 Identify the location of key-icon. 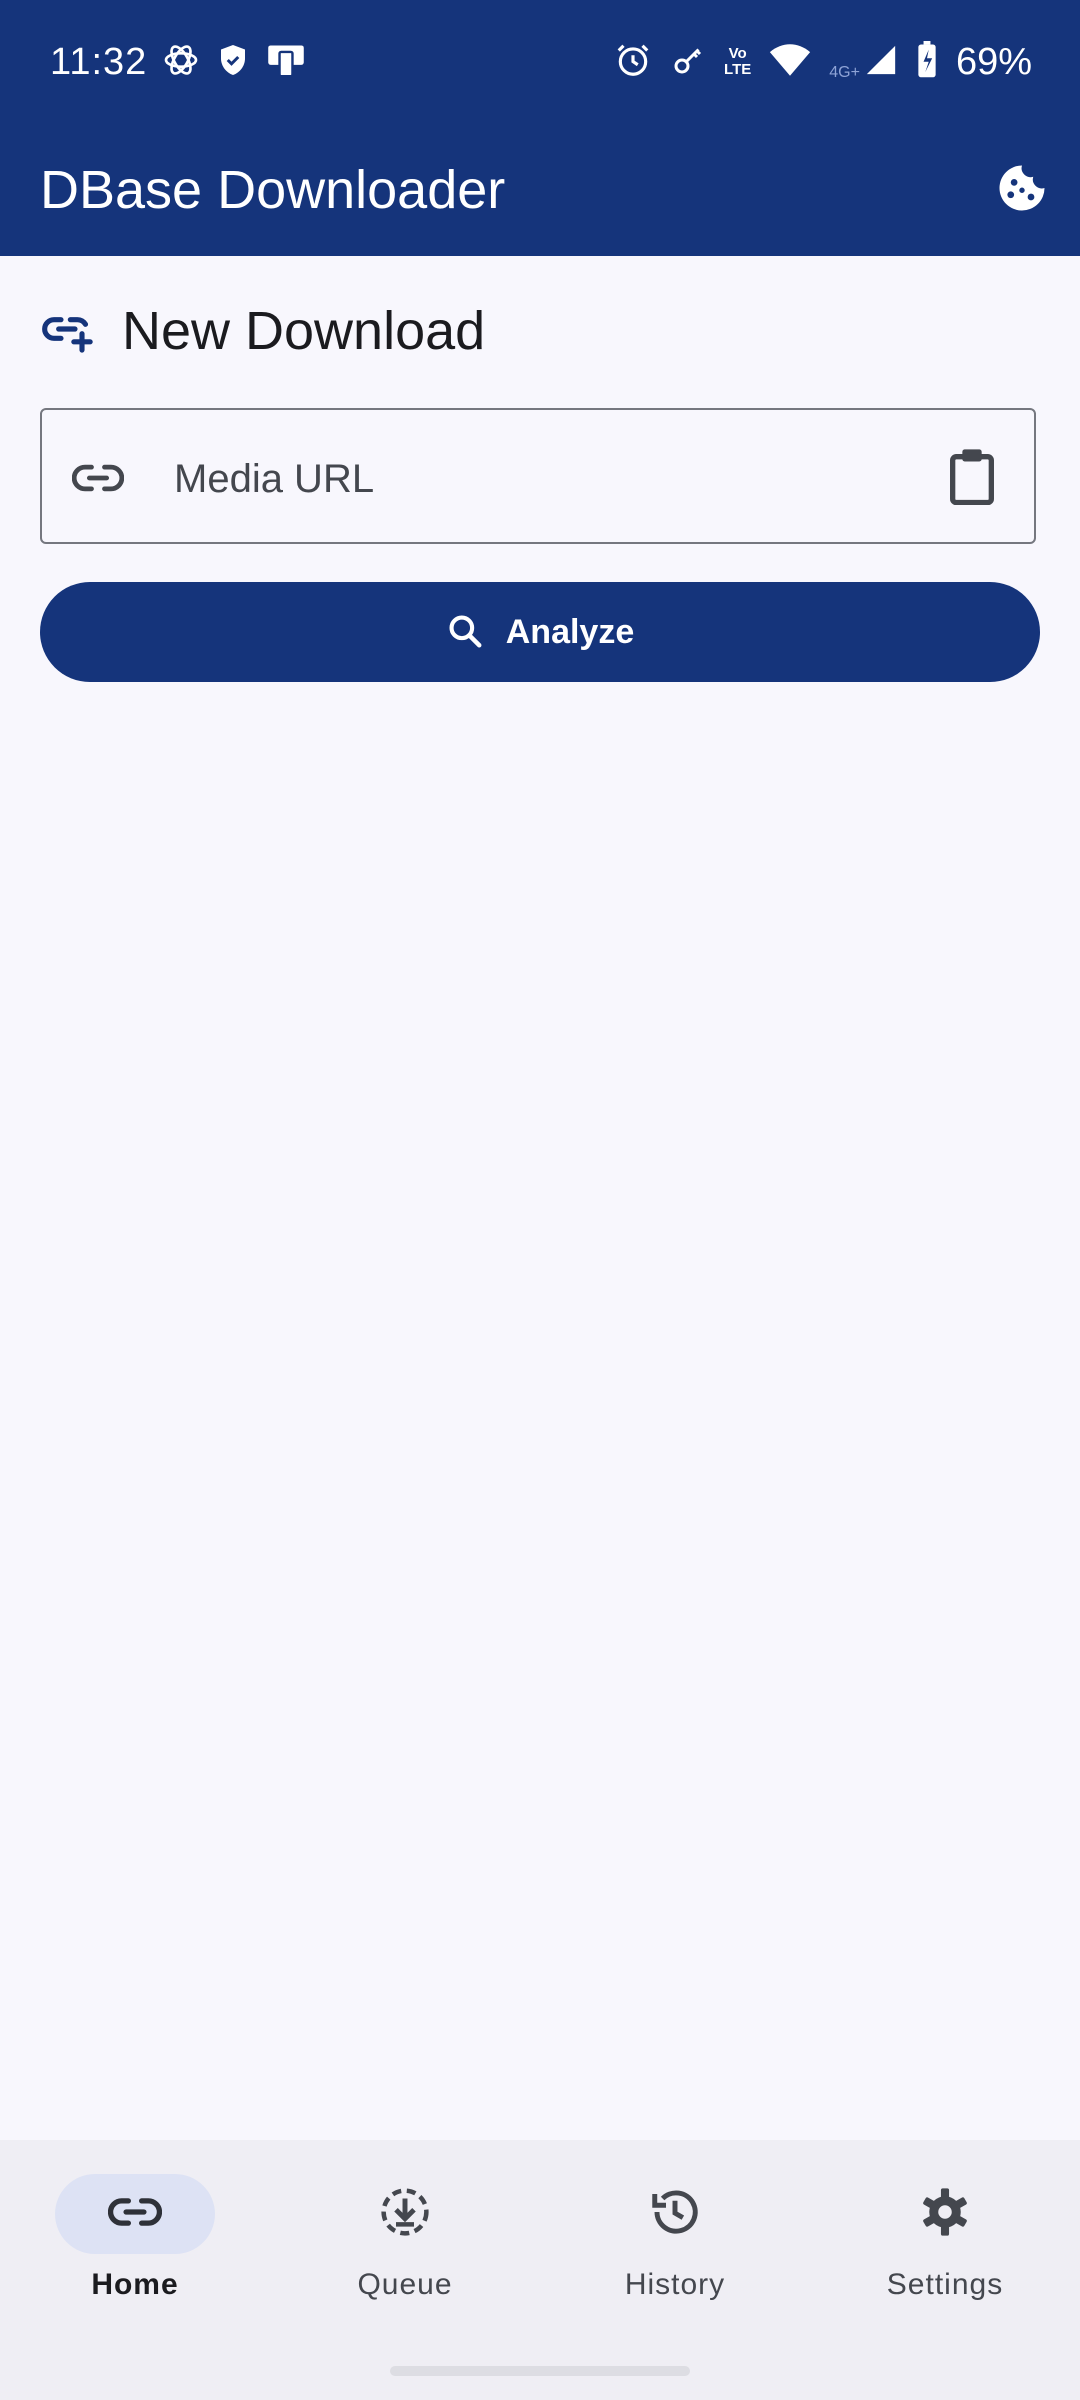
(688, 62).